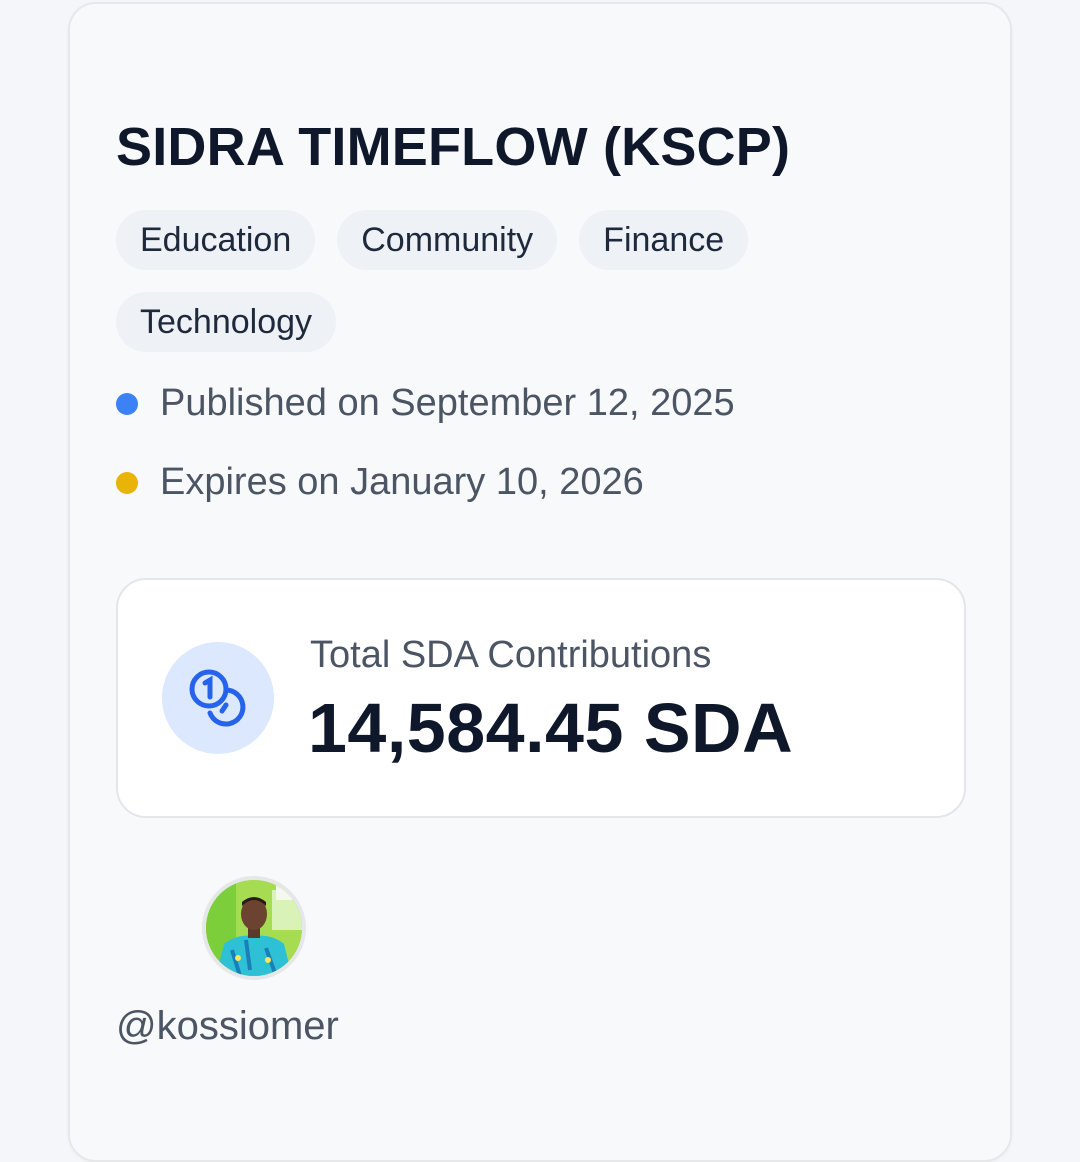 The image size is (1080, 1162). What do you see at coordinates (453, 147) in the screenshot?
I see `project-title: SIDRA TIMEFLOW (KSCP)` at bounding box center [453, 147].